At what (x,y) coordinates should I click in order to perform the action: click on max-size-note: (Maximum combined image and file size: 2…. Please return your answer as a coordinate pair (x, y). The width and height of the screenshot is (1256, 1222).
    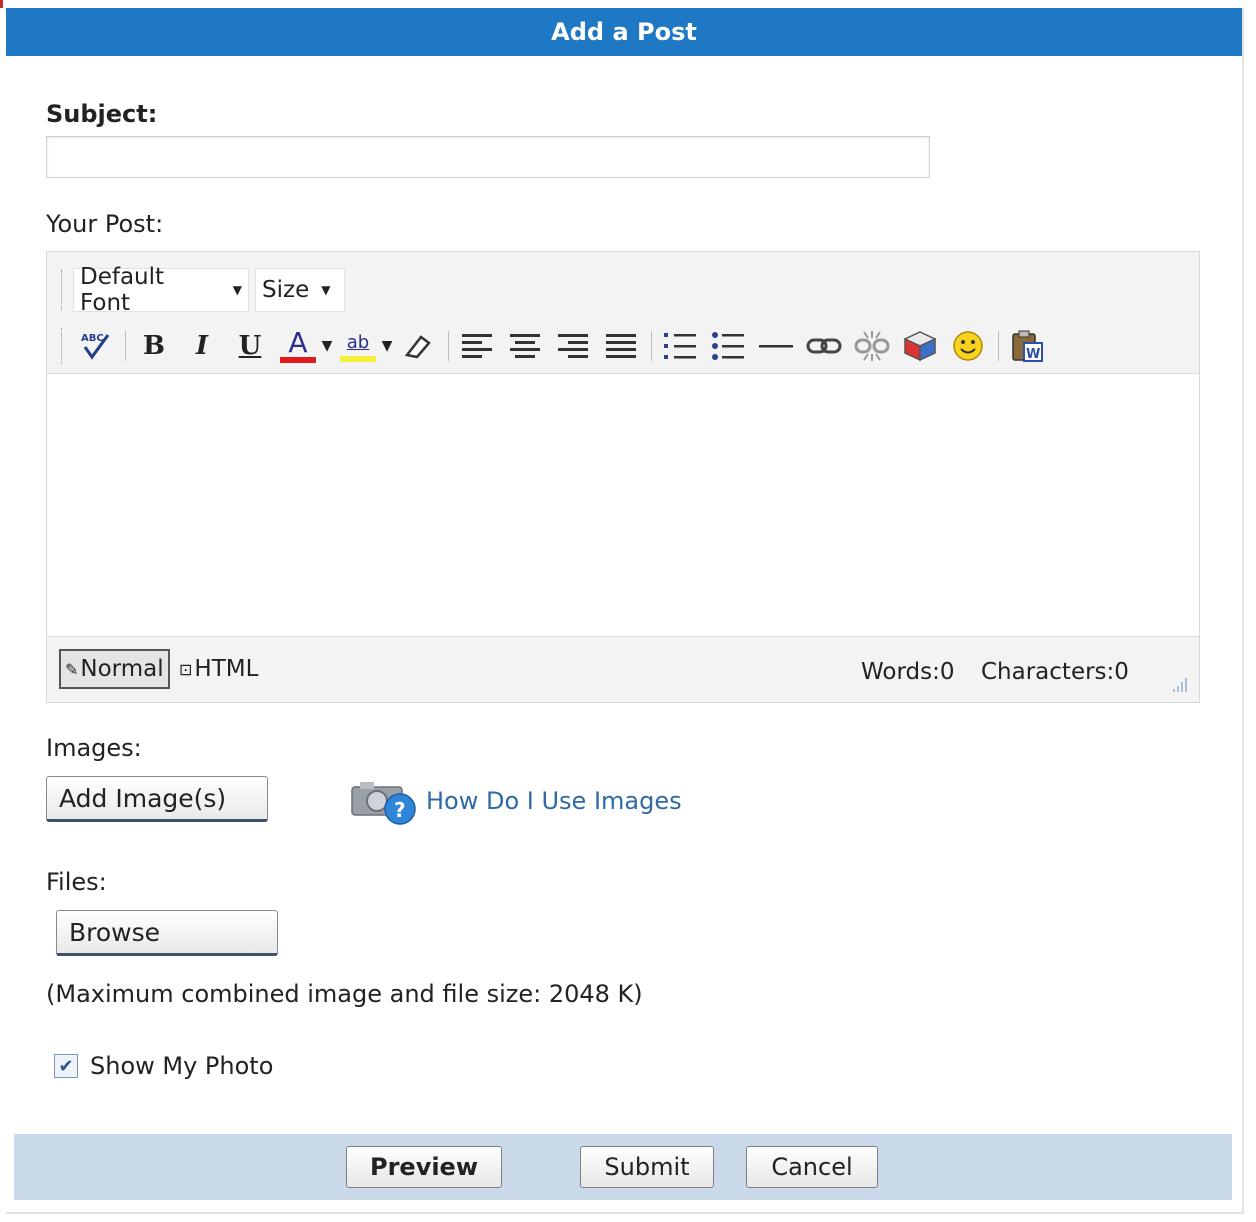
    Looking at the image, I should click on (344, 994).